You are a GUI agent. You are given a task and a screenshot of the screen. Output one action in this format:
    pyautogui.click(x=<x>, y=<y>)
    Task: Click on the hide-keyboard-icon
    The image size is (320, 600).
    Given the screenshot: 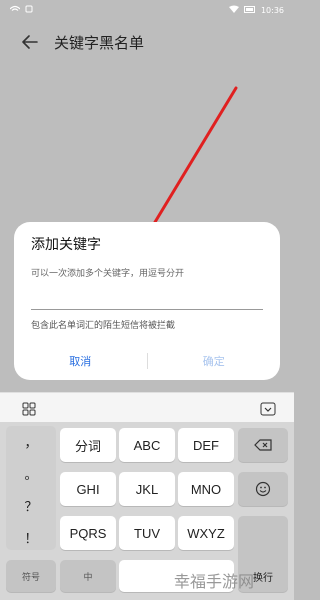 What is the action you would take?
    pyautogui.click(x=268, y=408)
    